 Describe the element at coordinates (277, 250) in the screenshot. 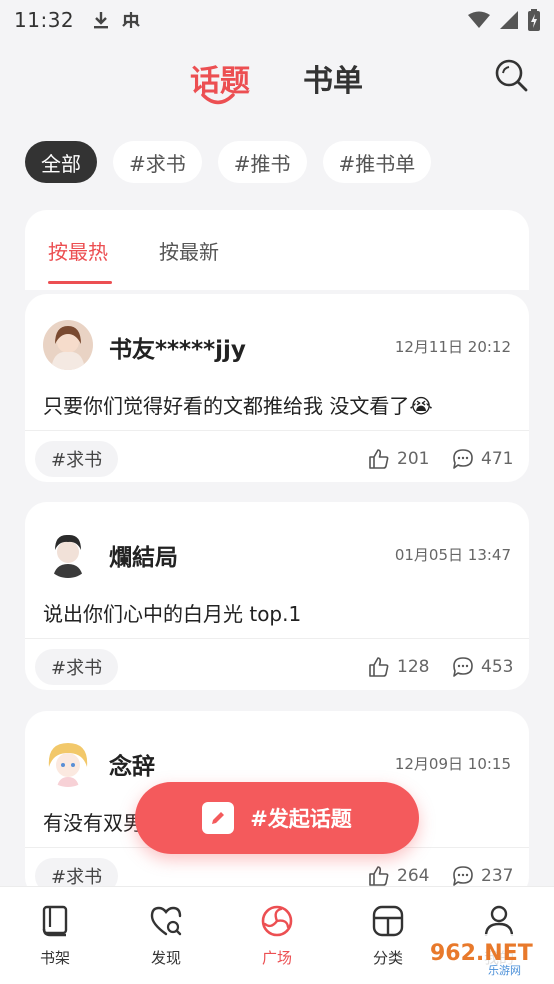

I see `sort-bar: 按最热 按最新` at that location.